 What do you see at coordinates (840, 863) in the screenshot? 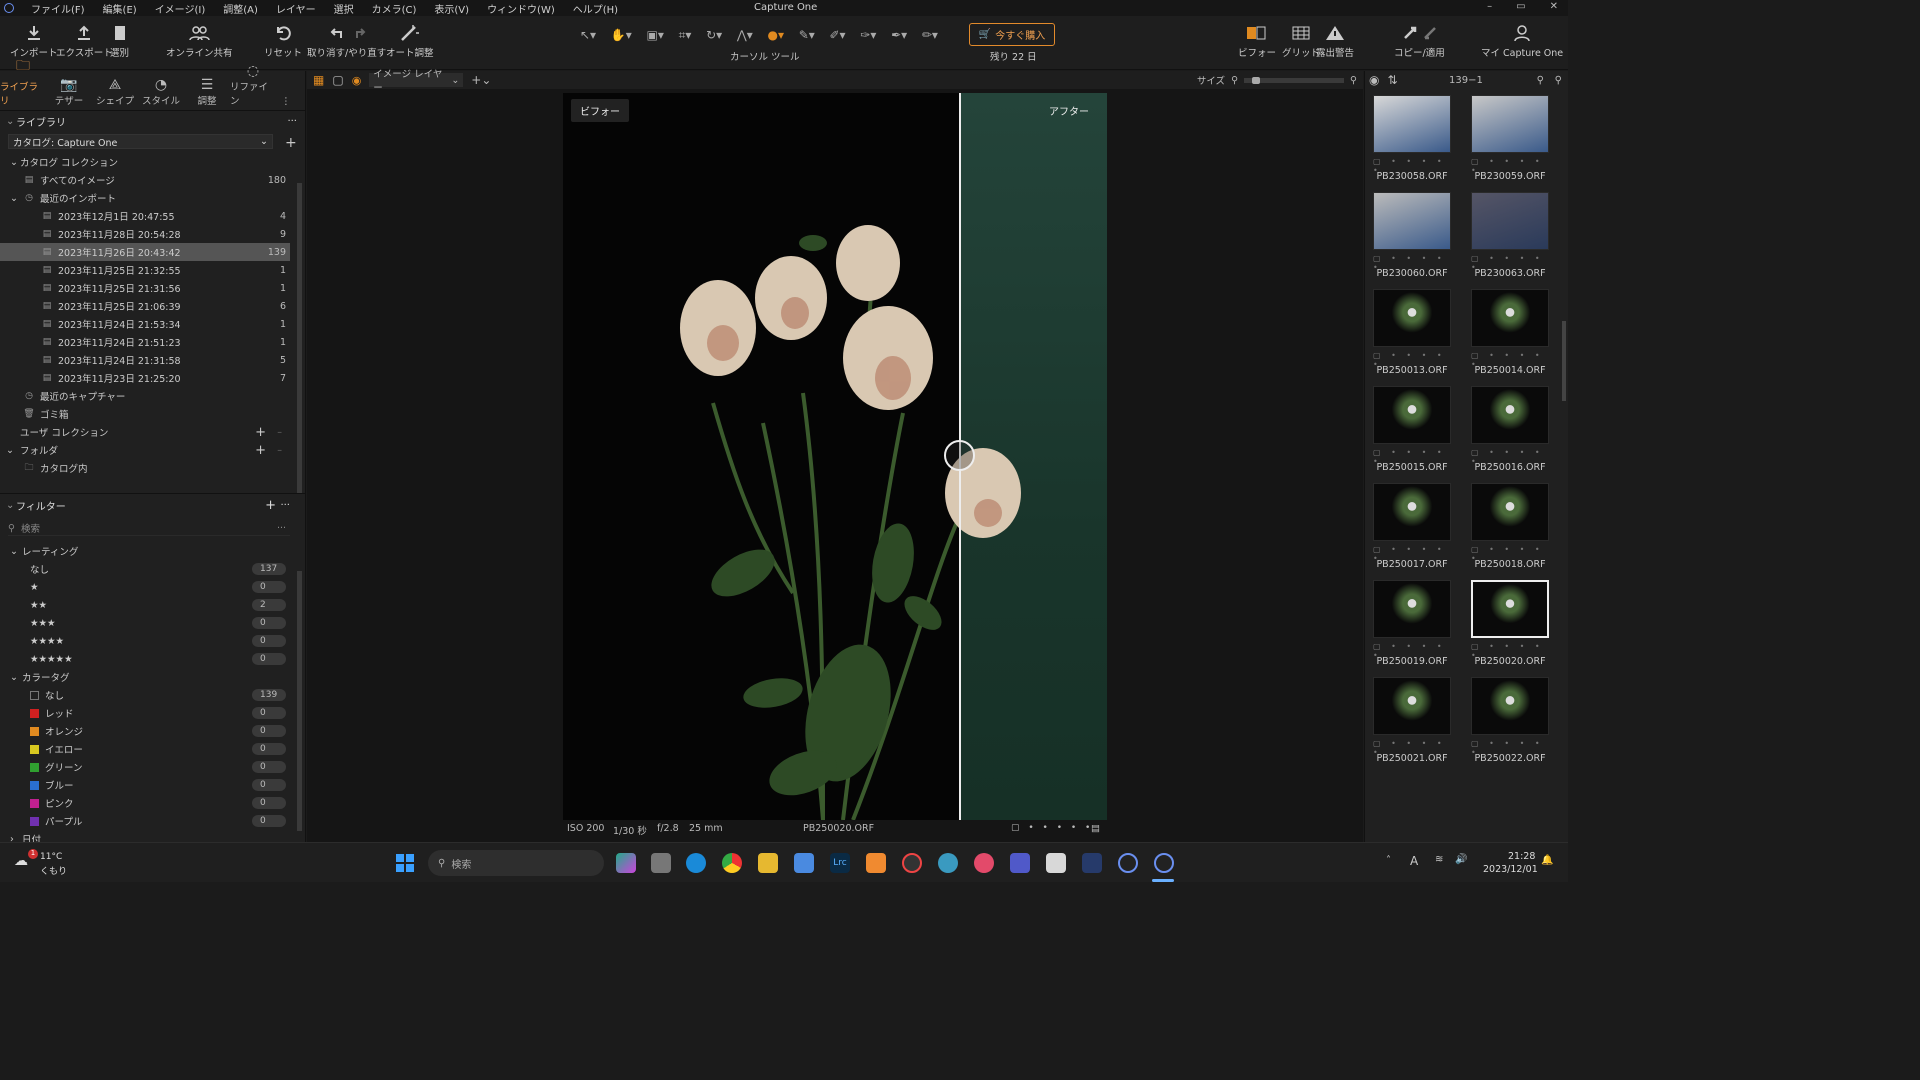
I see `lightroom-classic-icon: Lrc` at bounding box center [840, 863].